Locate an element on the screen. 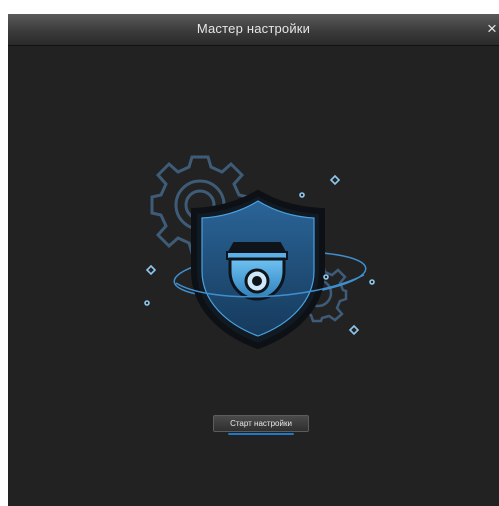 The height and width of the screenshot is (506, 499). close-icon: × is located at coordinates (493, 29).